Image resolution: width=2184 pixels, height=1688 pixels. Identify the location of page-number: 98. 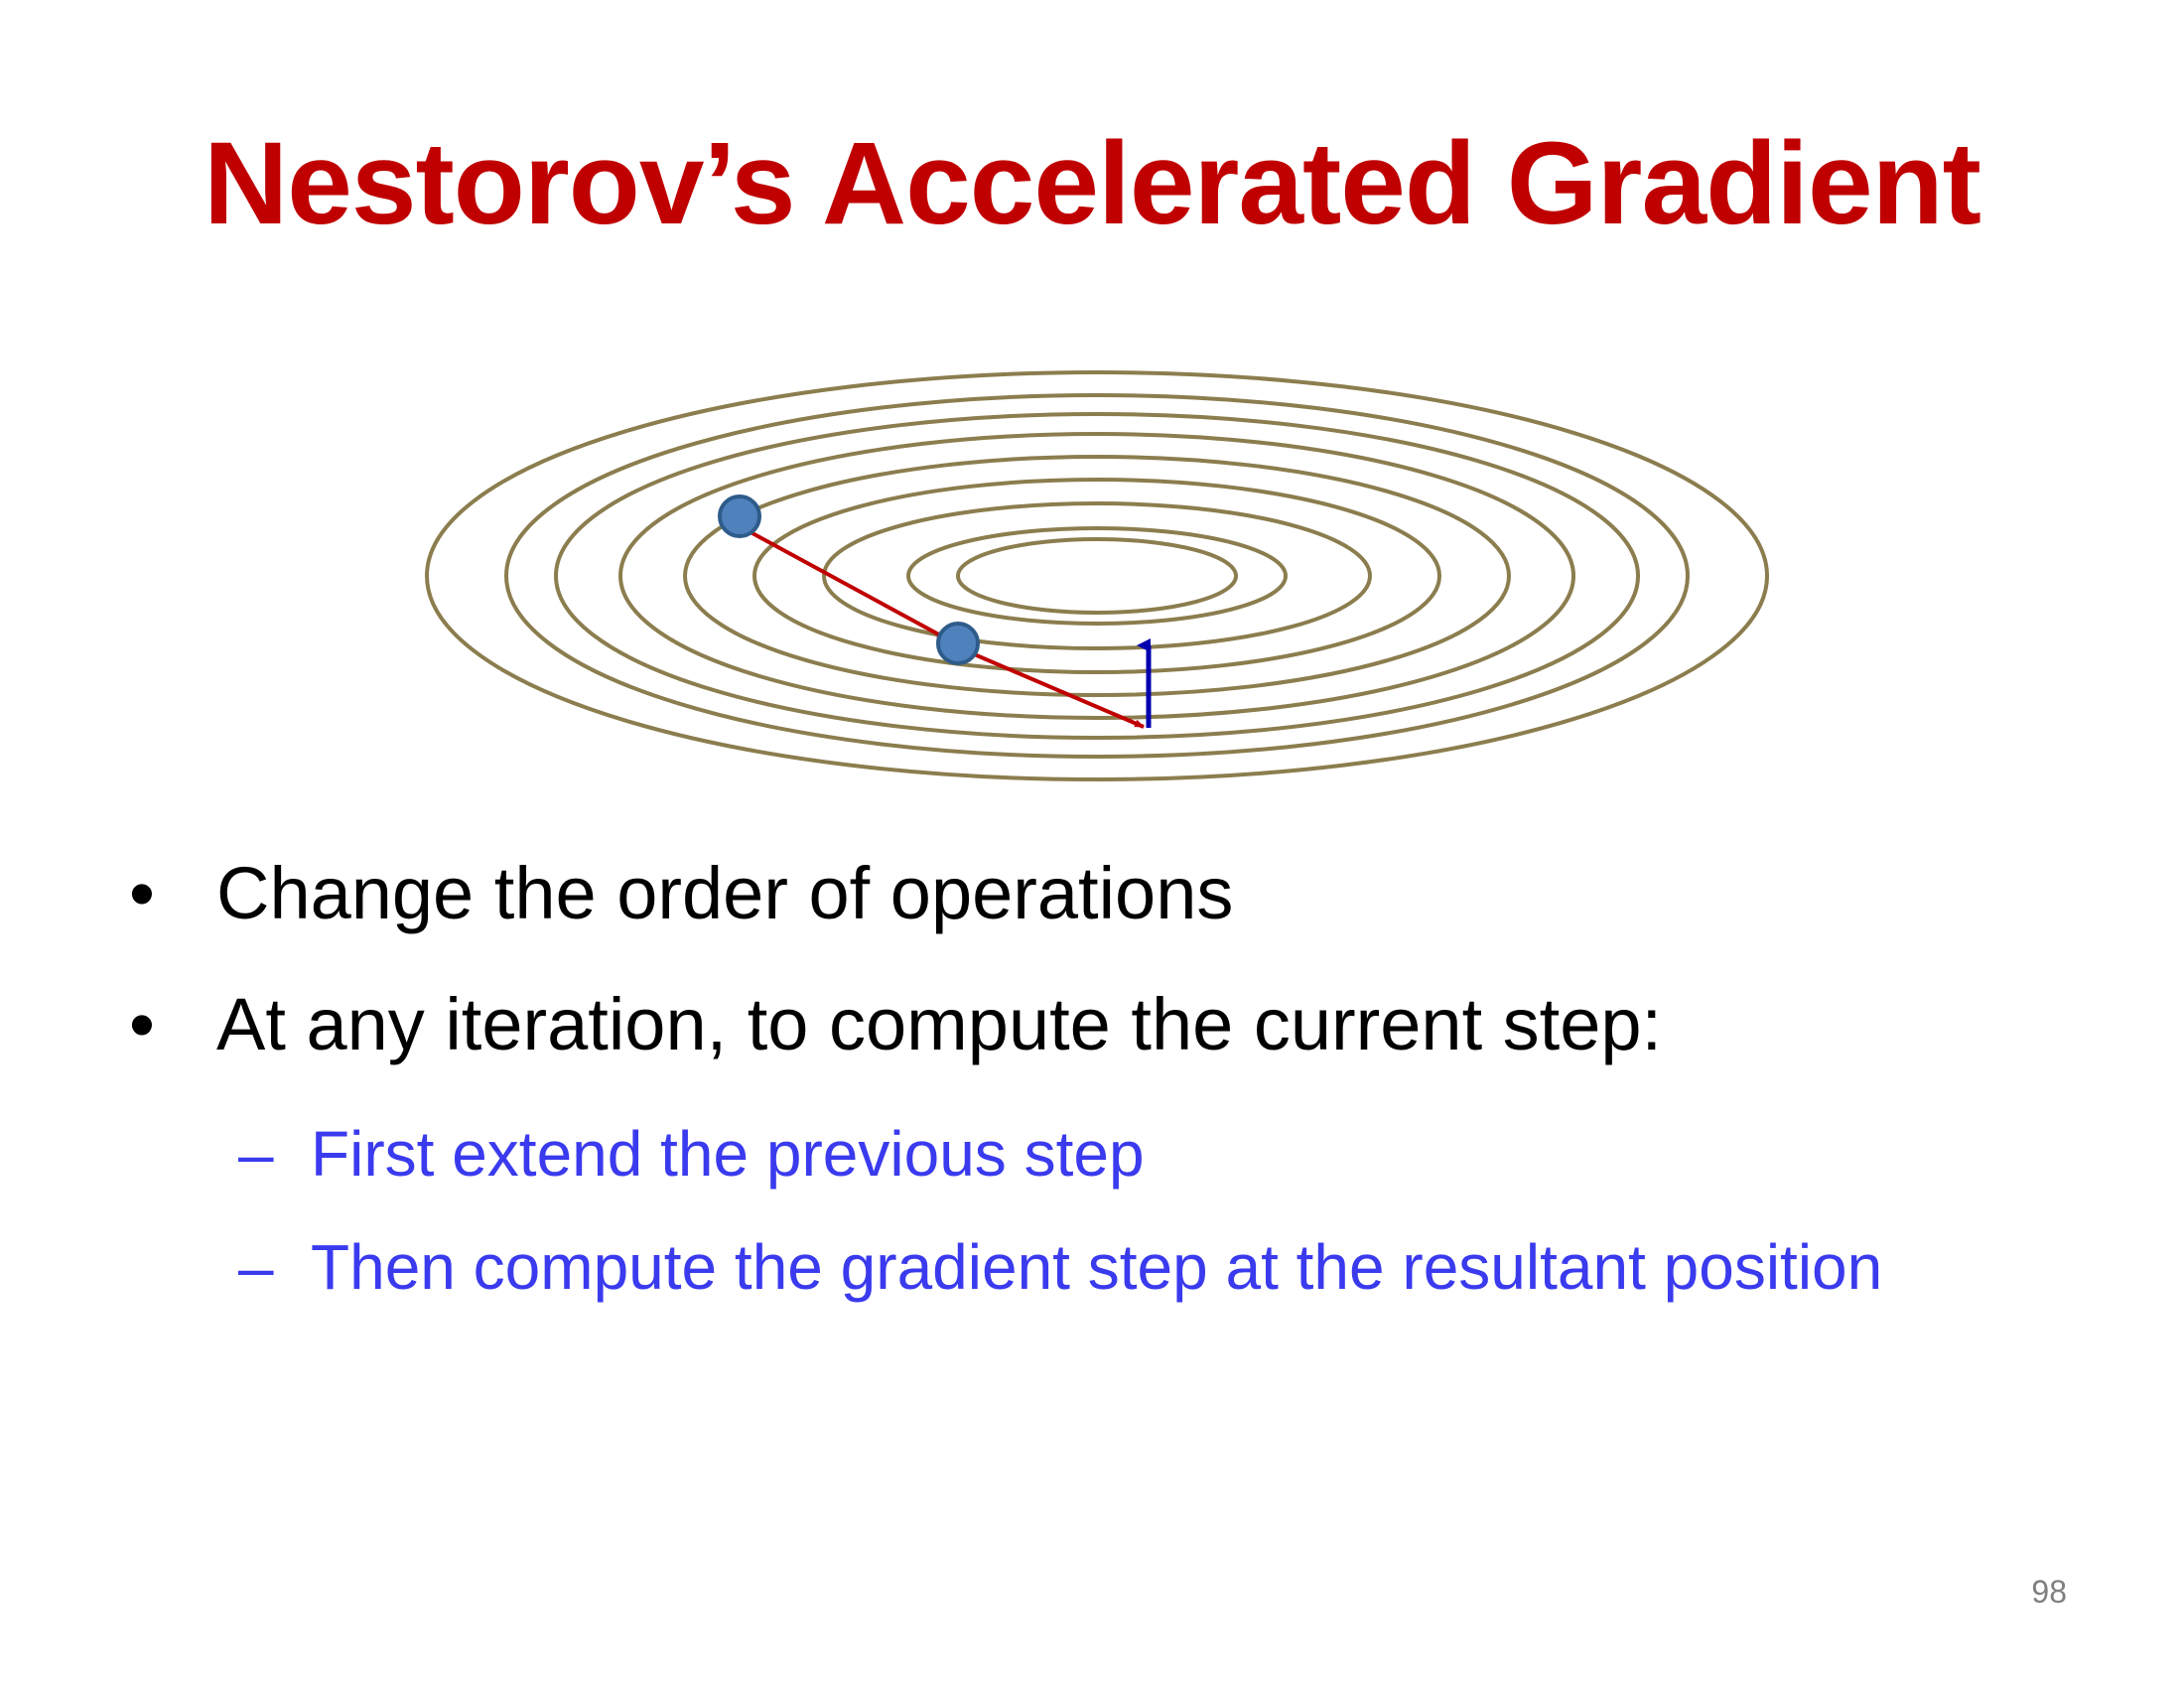
(2049, 1592).